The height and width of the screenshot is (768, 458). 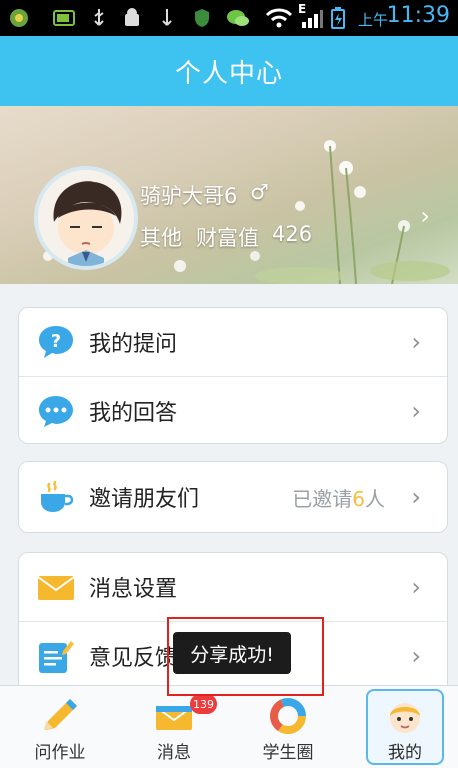 I want to click on menu-item-label: 我的回答, so click(x=133, y=413).